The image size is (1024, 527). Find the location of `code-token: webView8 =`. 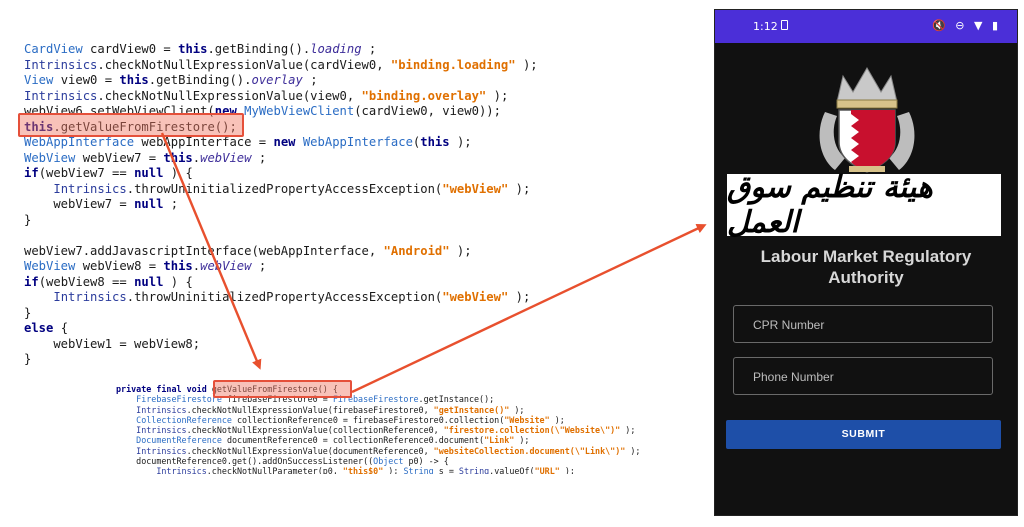

code-token: webView8 = is located at coordinates (123, 266).